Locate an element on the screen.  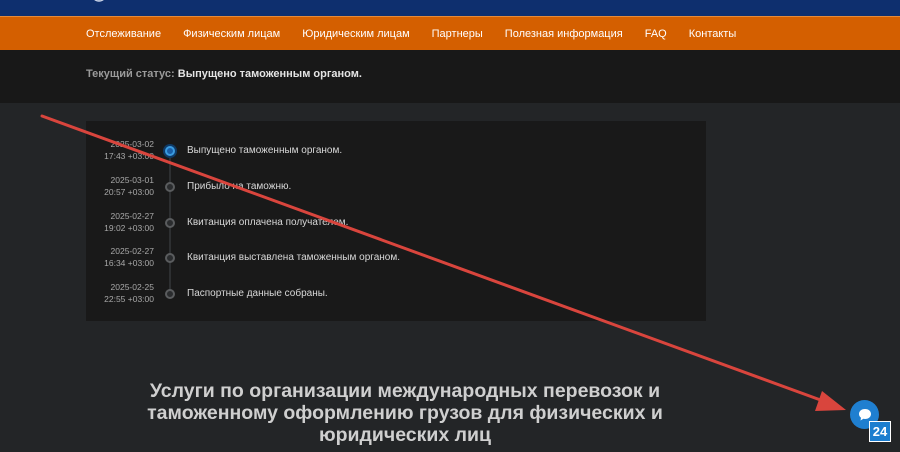
nav-useful-info: Полезная информация is located at coordinates (564, 34).